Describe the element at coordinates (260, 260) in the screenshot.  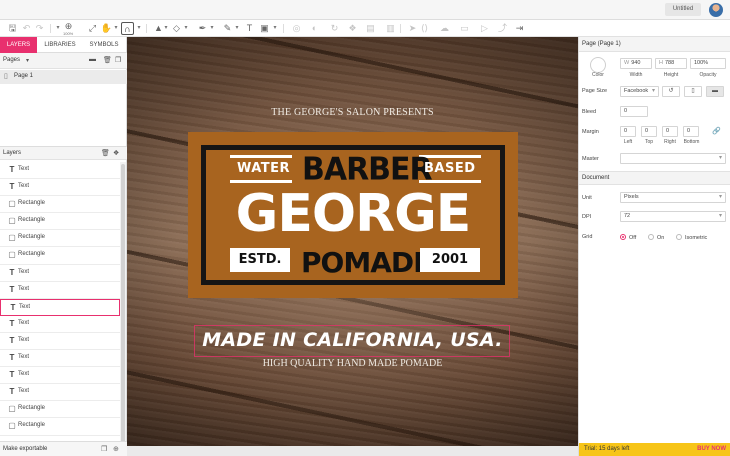
I see `estd-box: ESTD.` at that location.